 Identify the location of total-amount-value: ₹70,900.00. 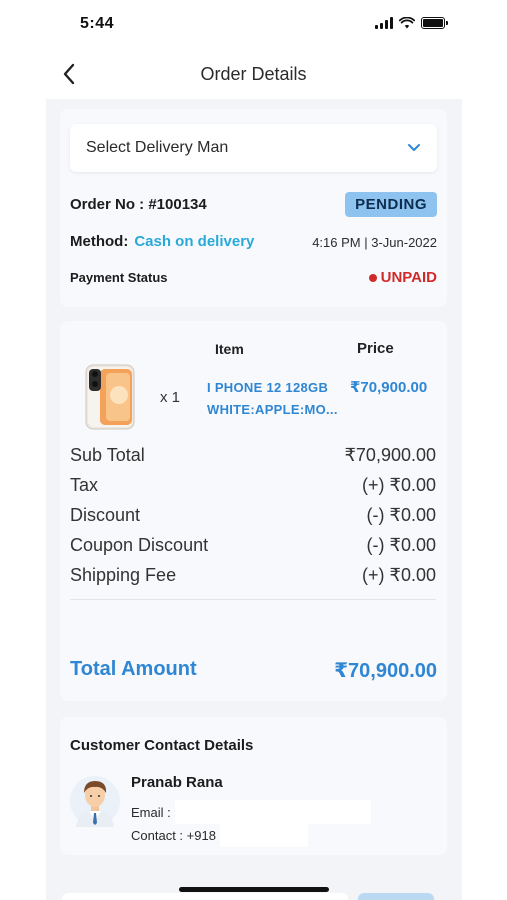
(385, 671).